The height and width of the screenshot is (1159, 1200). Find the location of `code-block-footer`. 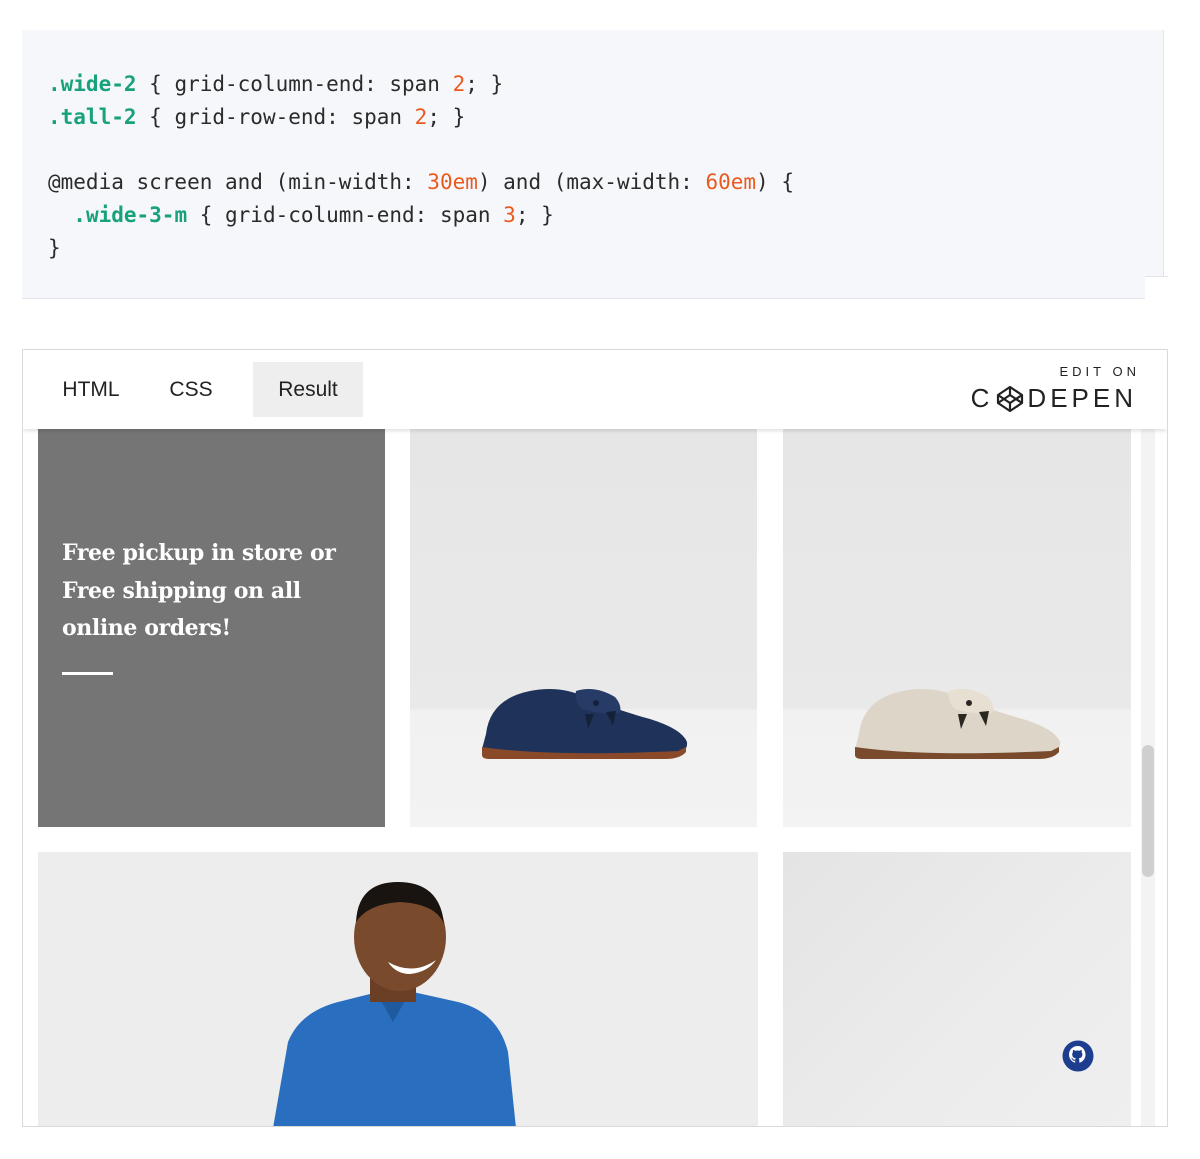

code-block-footer is located at coordinates (583, 287).